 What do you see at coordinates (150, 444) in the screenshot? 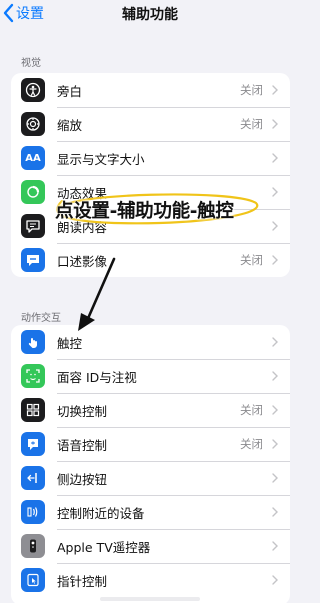
I see `list-item-voice-control: 语音控制 关闭` at bounding box center [150, 444].